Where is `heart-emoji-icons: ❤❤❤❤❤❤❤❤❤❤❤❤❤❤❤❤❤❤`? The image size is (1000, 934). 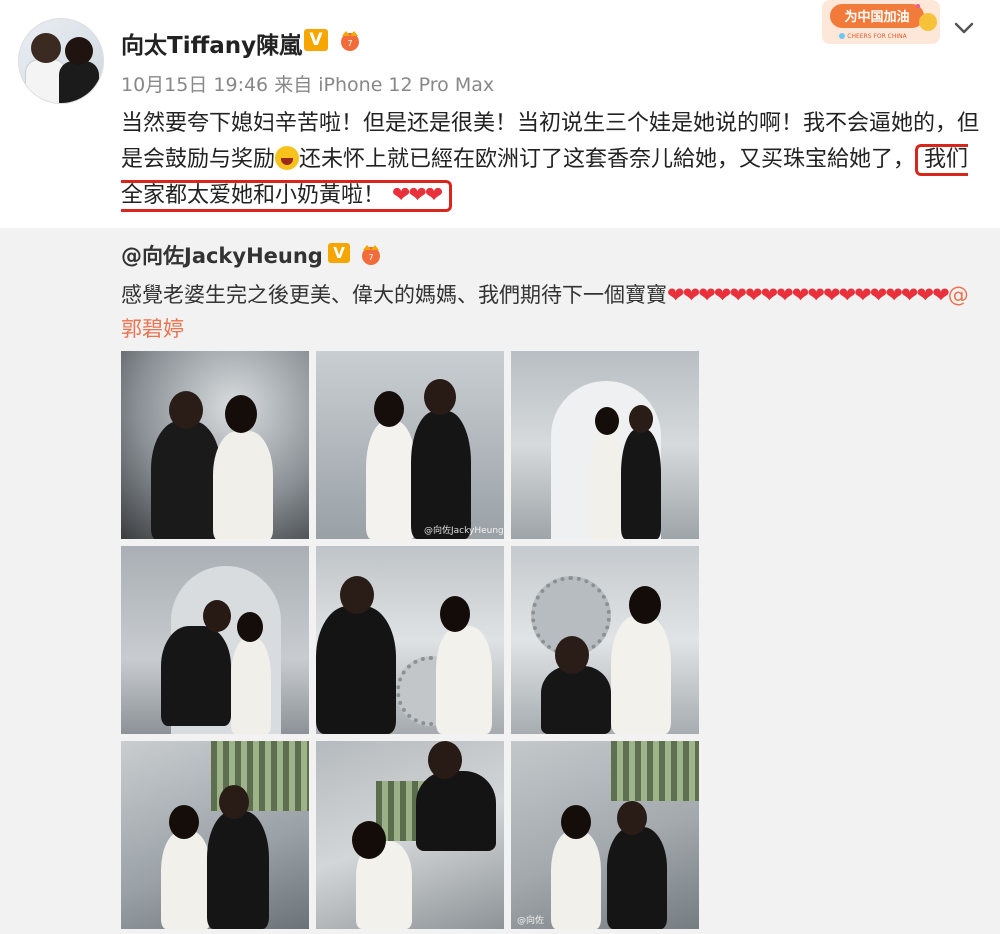
heart-emoji-icons: ❤❤❤❤❤❤❤❤❤❤❤❤❤❤❤❤❤❤ is located at coordinates (808, 295).